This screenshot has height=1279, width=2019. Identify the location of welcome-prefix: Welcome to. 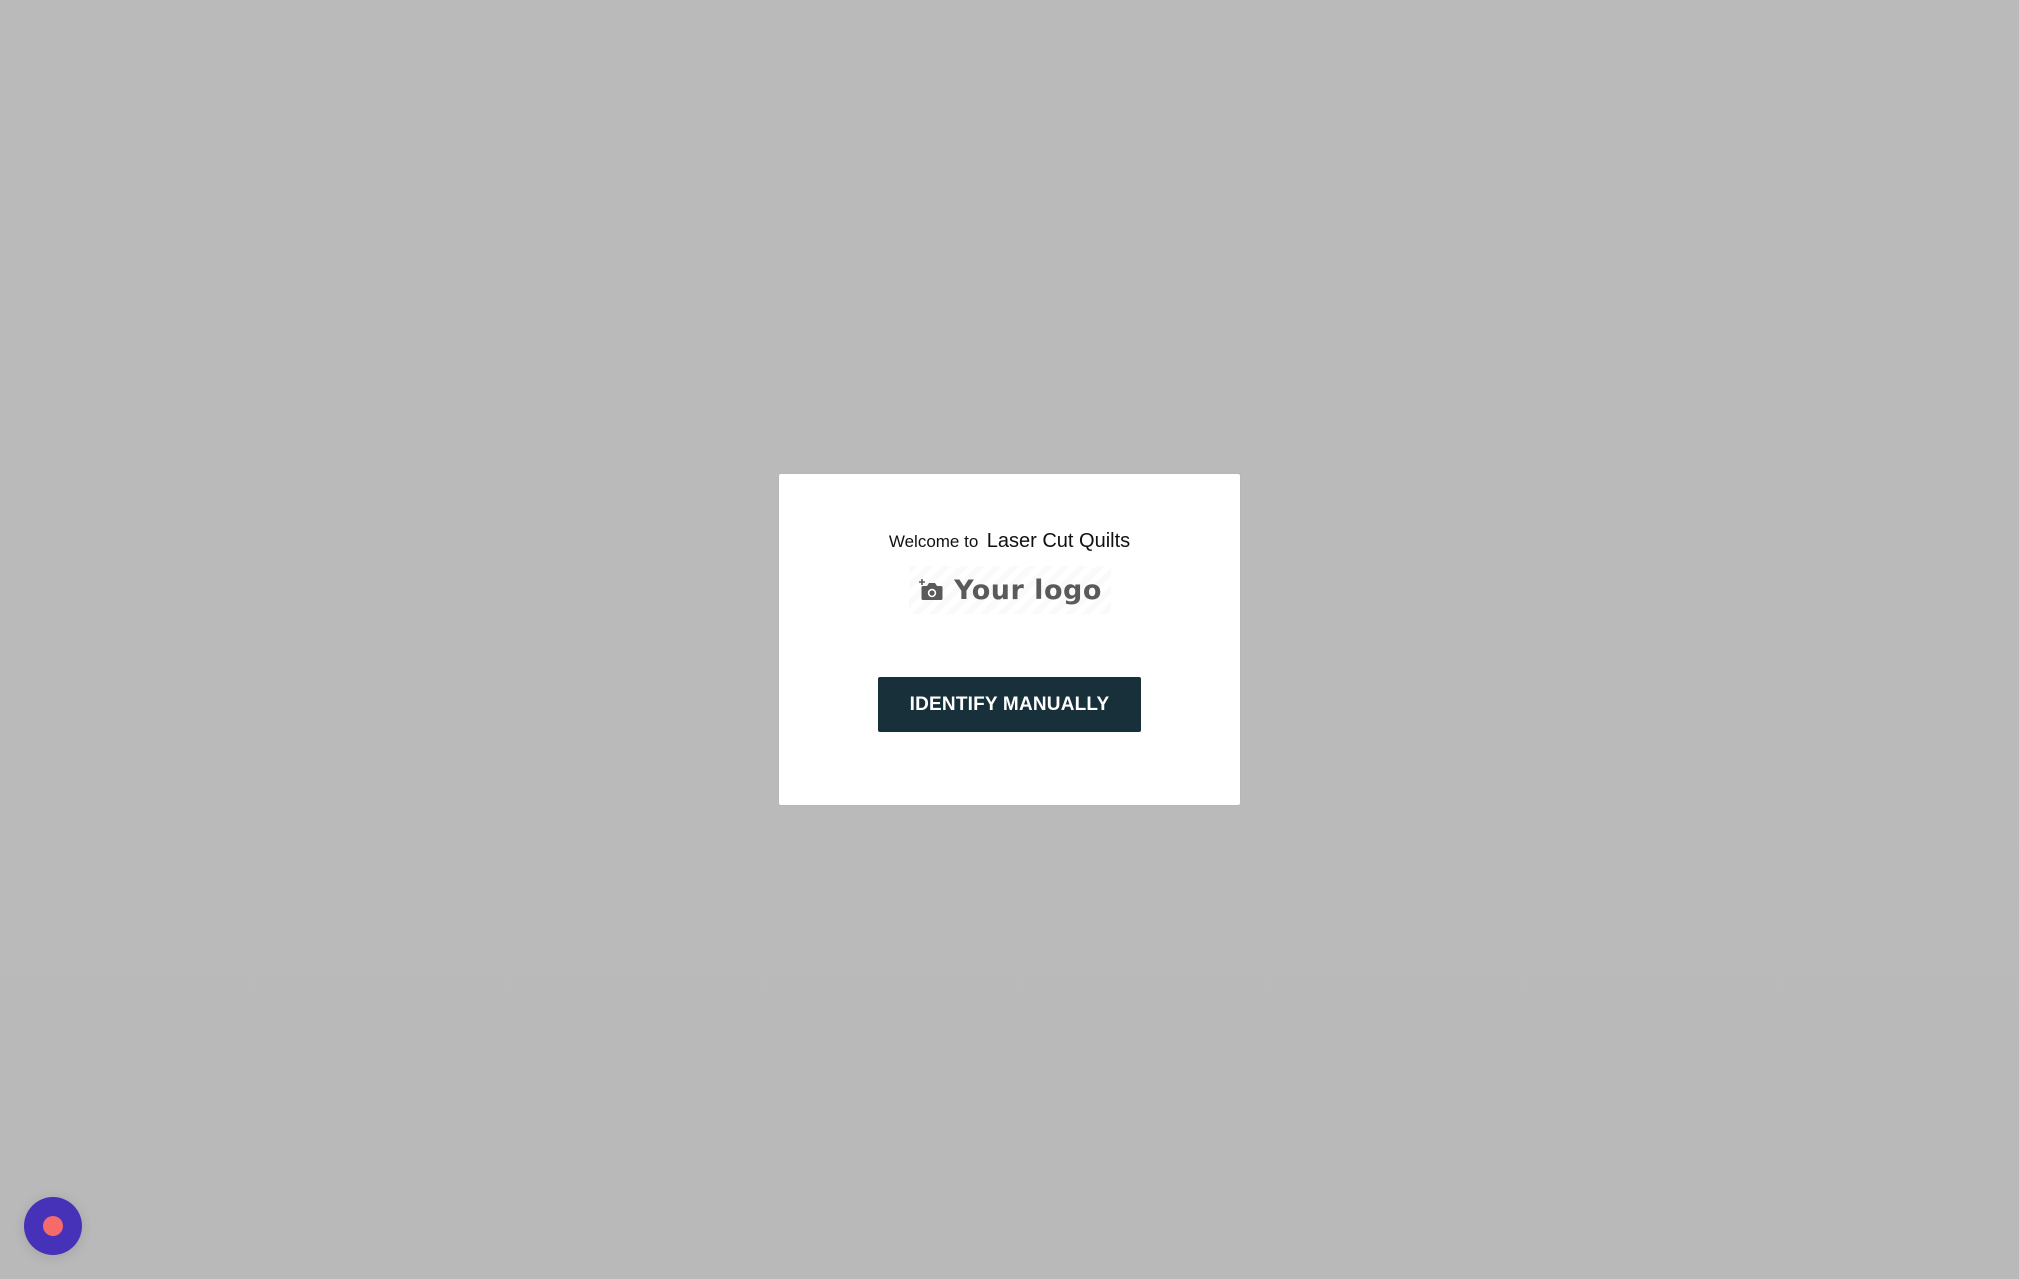
(933, 541).